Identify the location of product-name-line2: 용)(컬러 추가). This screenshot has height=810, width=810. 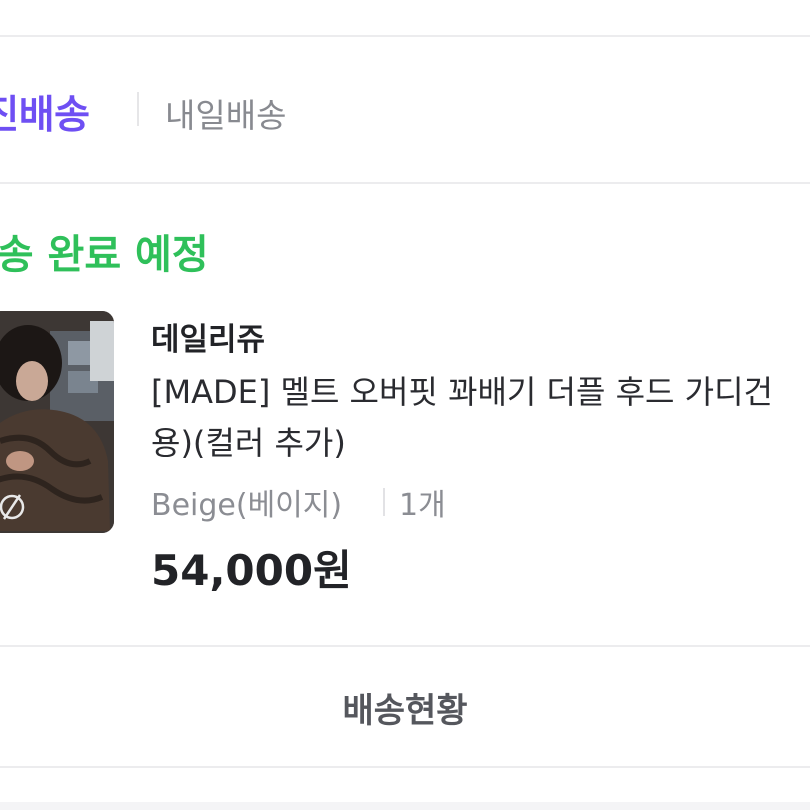
(248, 441).